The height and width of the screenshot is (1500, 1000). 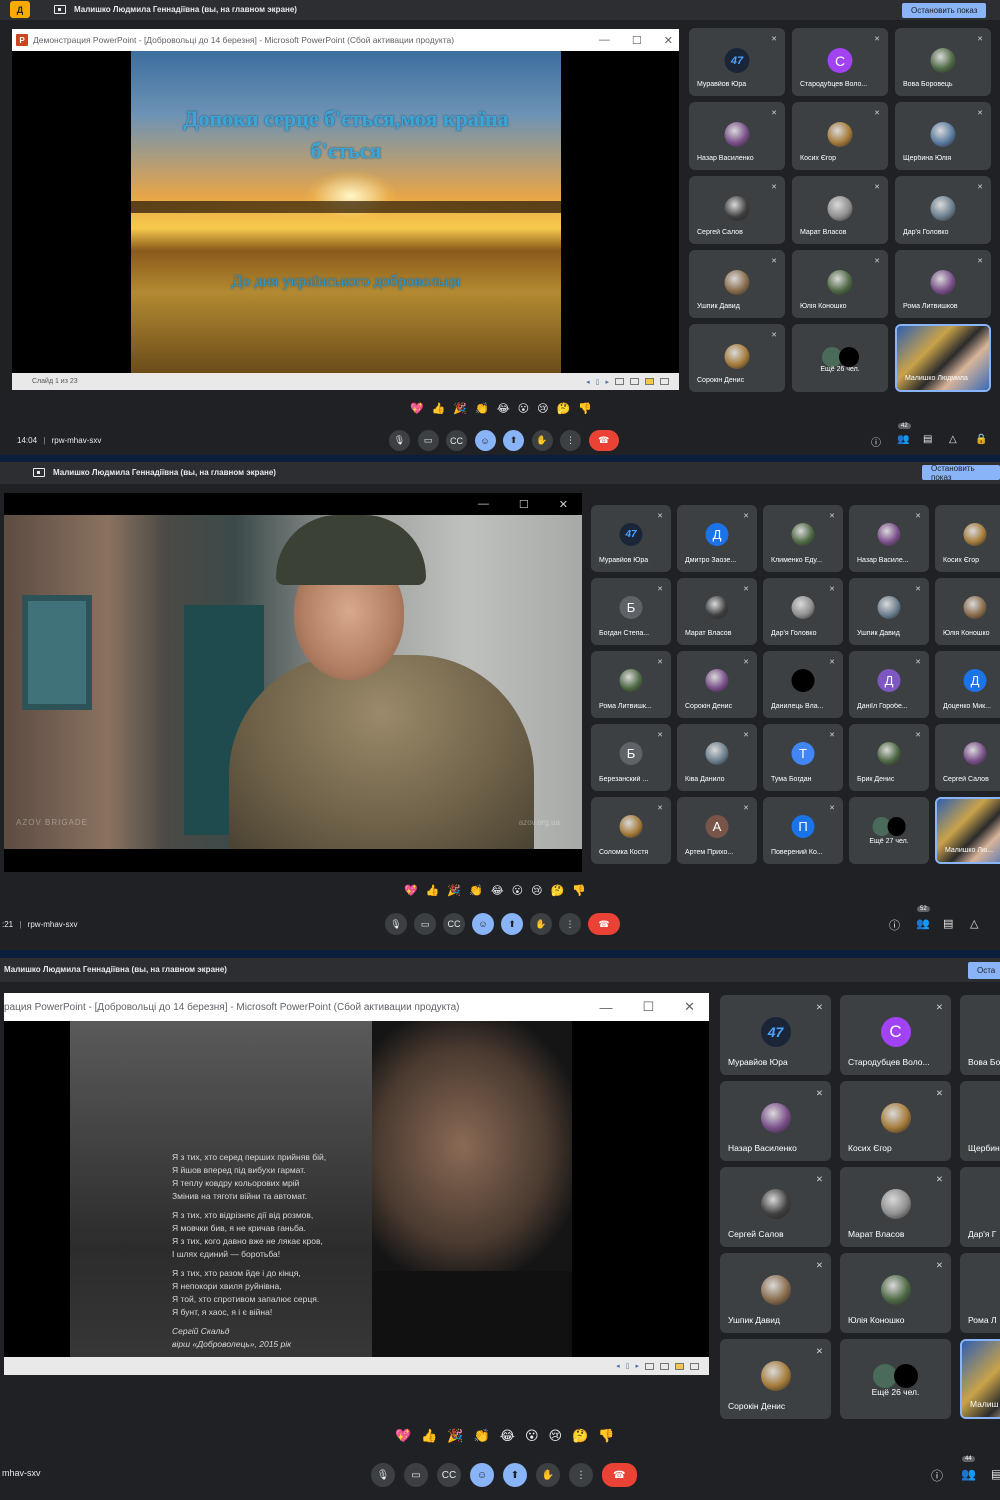 I want to click on participant-tile: ✕Щербин, so click(x=980, y=1121).